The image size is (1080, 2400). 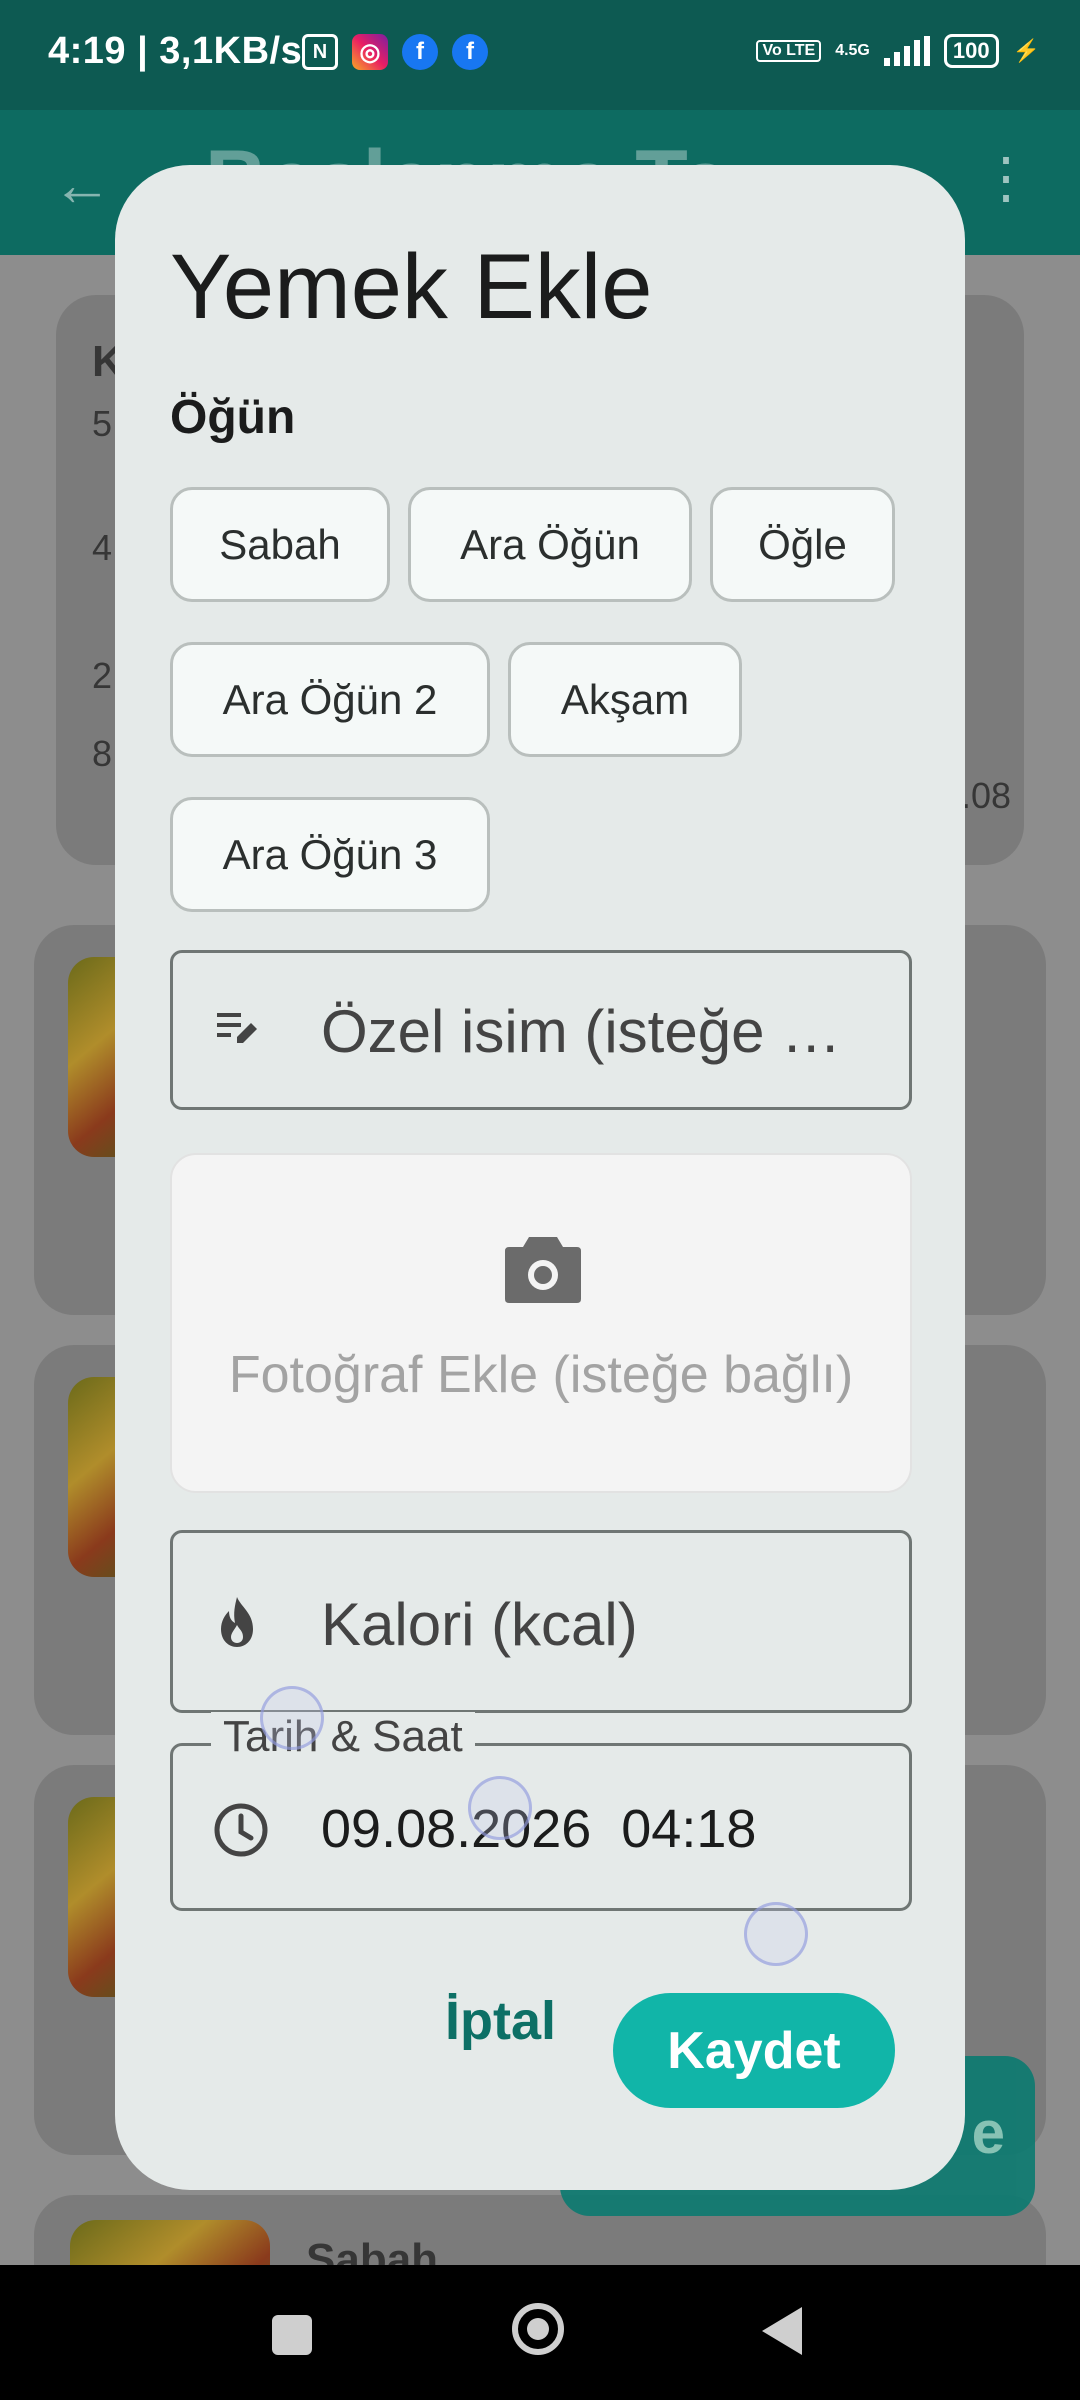 I want to click on chip-ara-ogun: Ara Öğün, so click(x=550, y=544).